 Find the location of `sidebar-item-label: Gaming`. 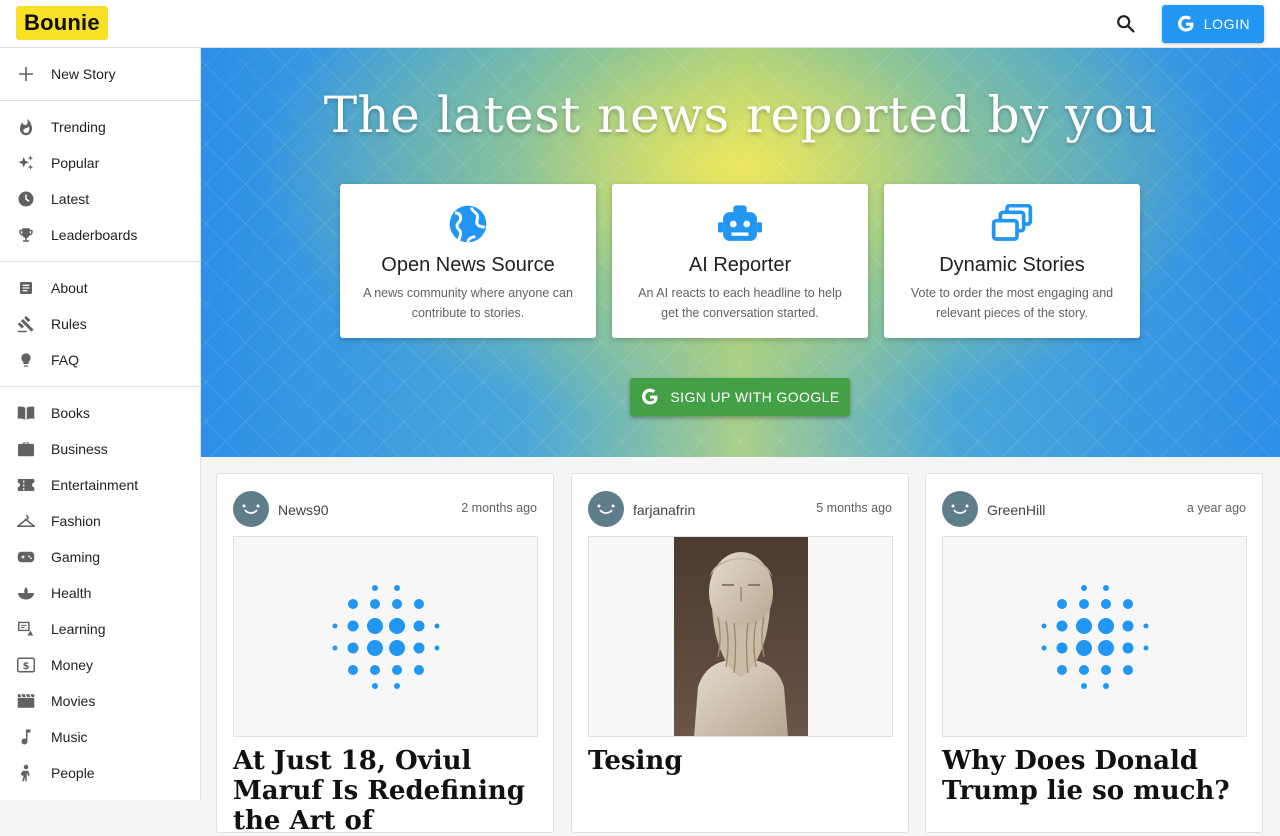

sidebar-item-label: Gaming is located at coordinates (76, 557).